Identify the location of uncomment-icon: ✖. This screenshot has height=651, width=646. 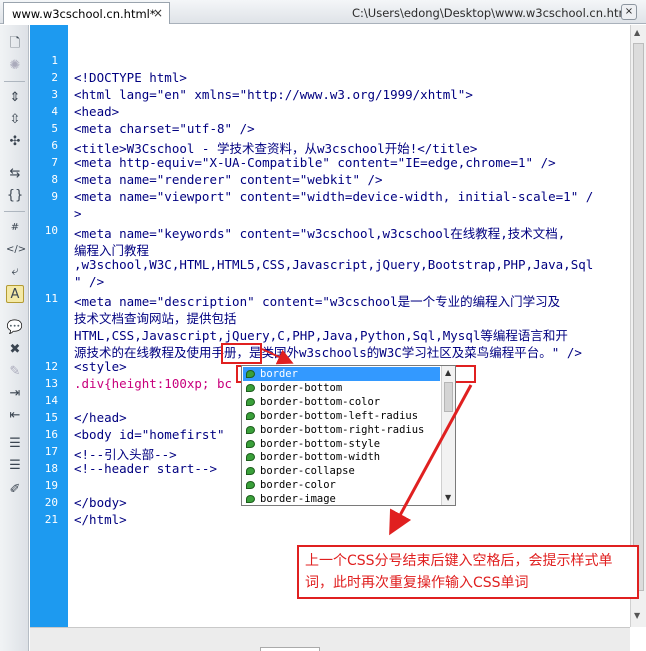
(15, 350).